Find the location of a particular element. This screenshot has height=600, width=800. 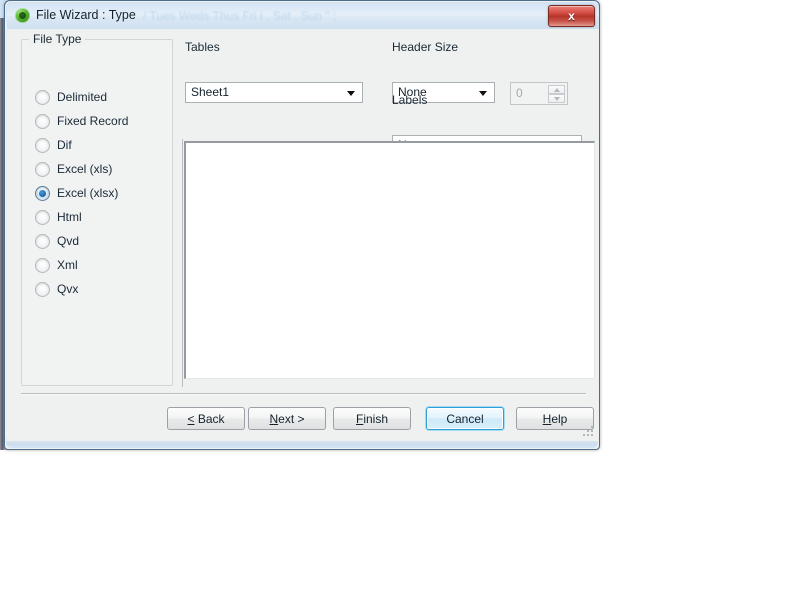

close-icon: x is located at coordinates (571, 16).